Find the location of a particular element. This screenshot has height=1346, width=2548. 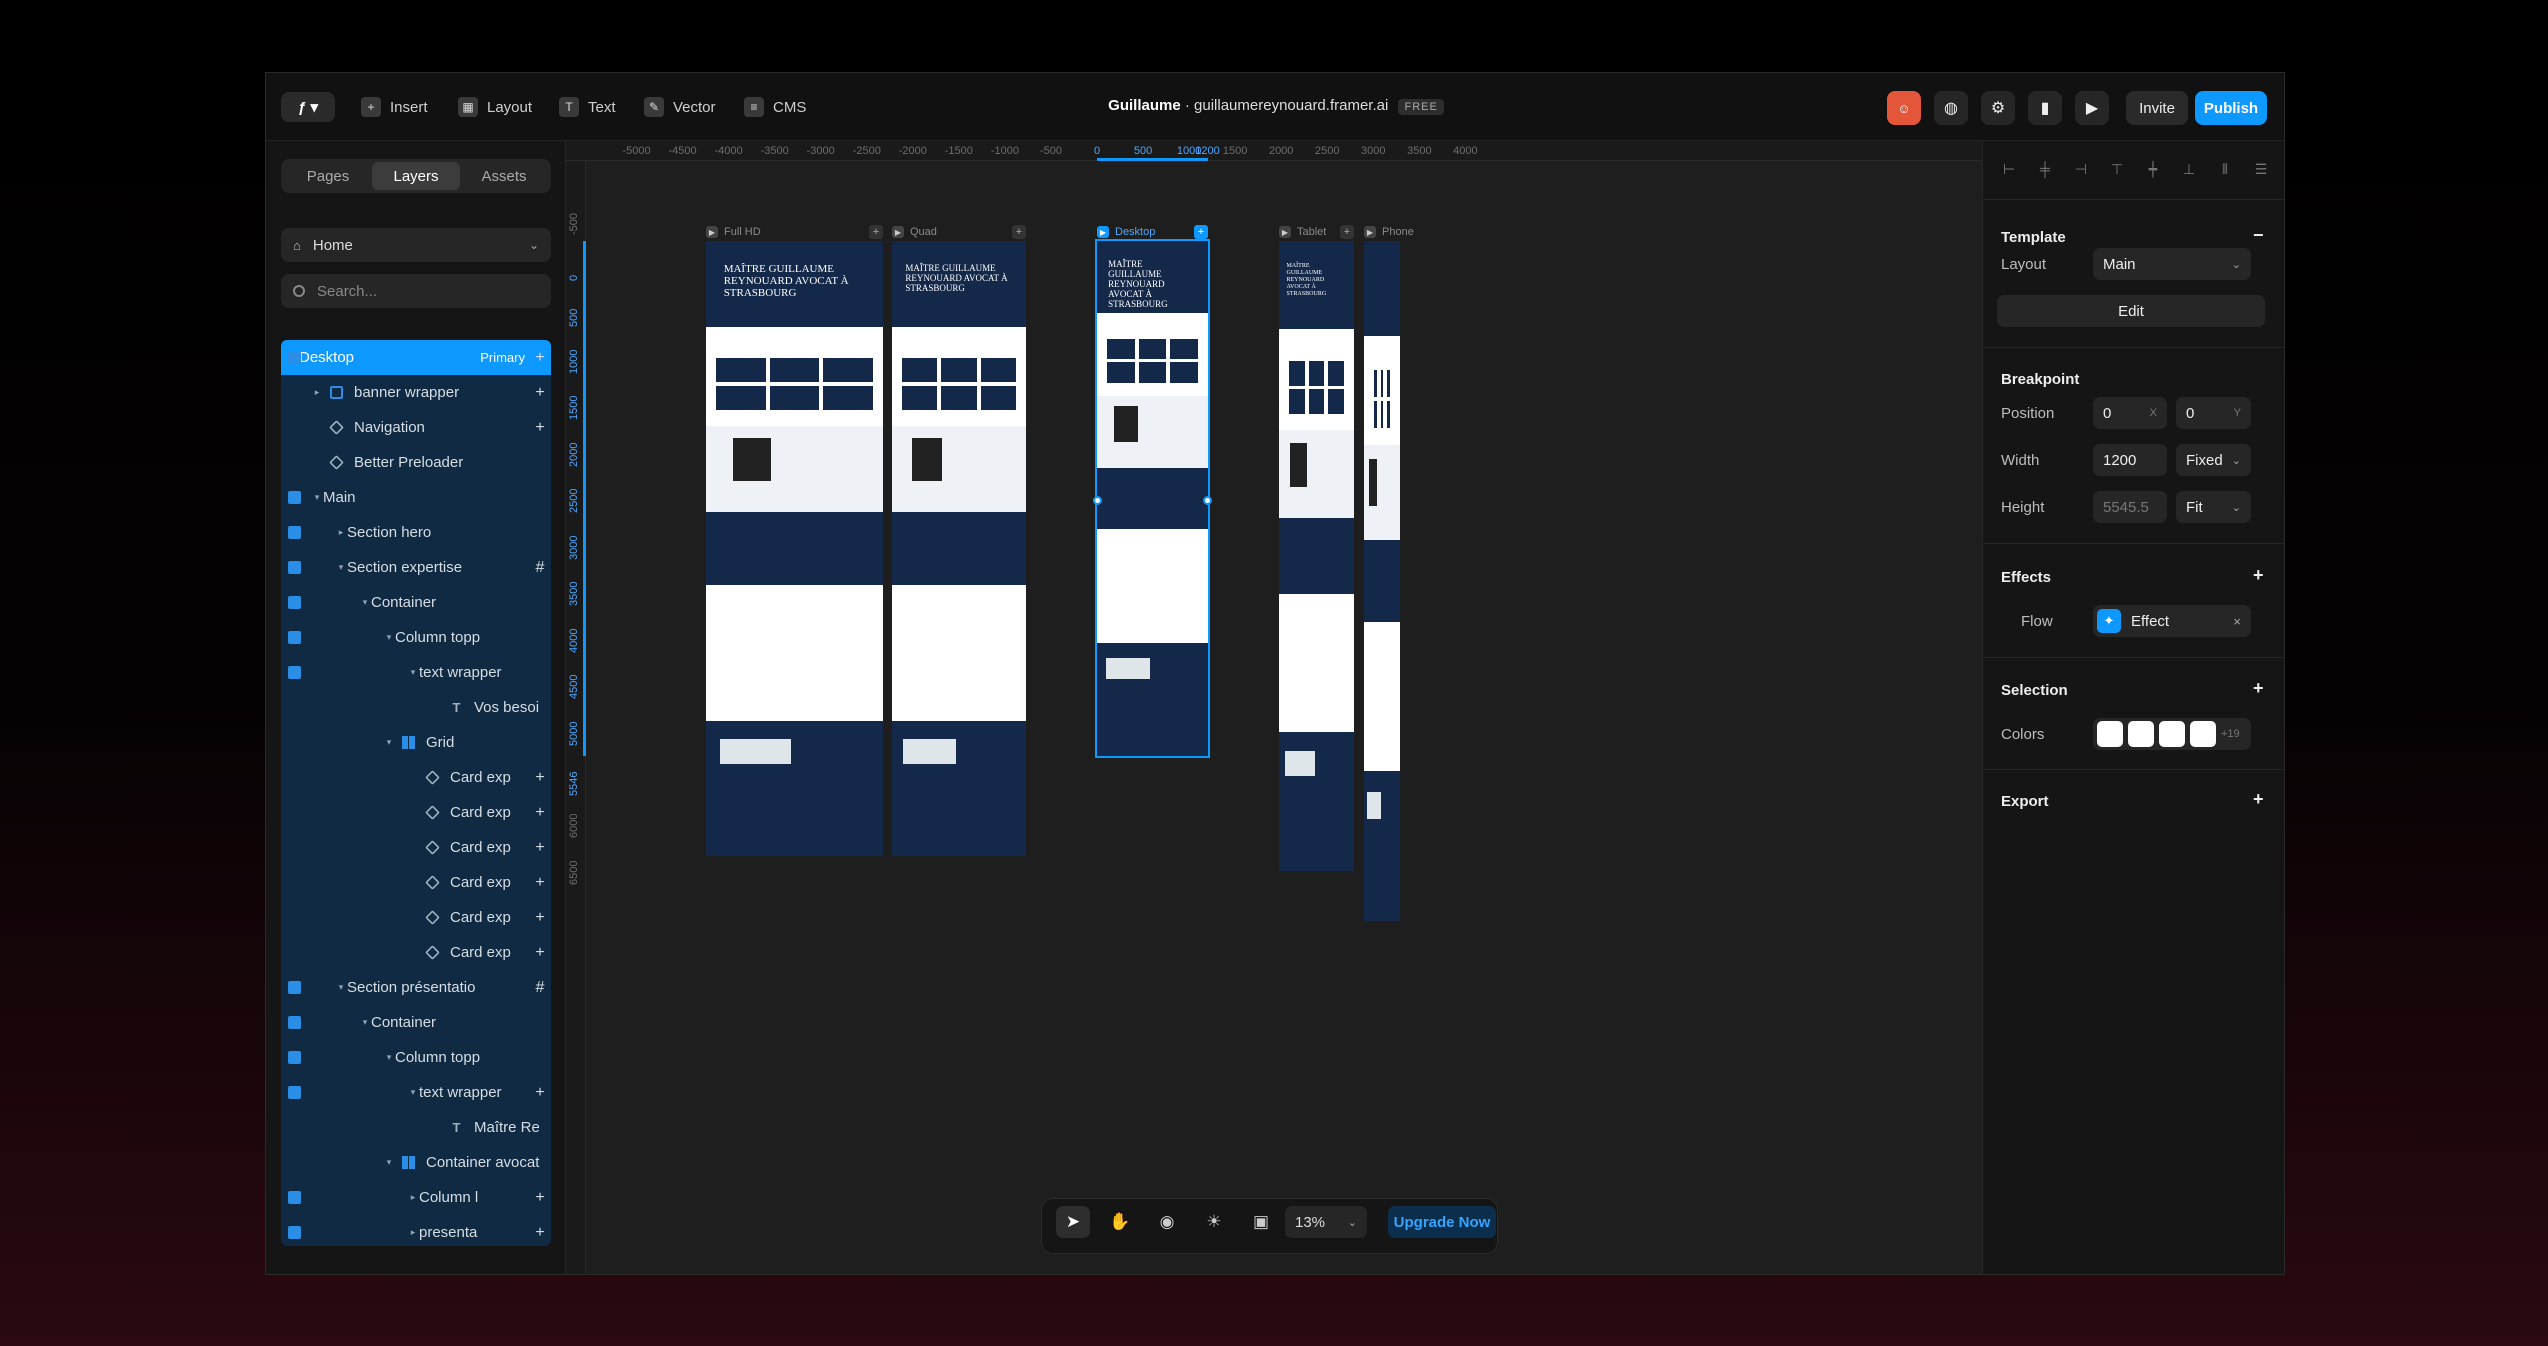

layer-row: ▸ presenta + is located at coordinates (416, 1230).